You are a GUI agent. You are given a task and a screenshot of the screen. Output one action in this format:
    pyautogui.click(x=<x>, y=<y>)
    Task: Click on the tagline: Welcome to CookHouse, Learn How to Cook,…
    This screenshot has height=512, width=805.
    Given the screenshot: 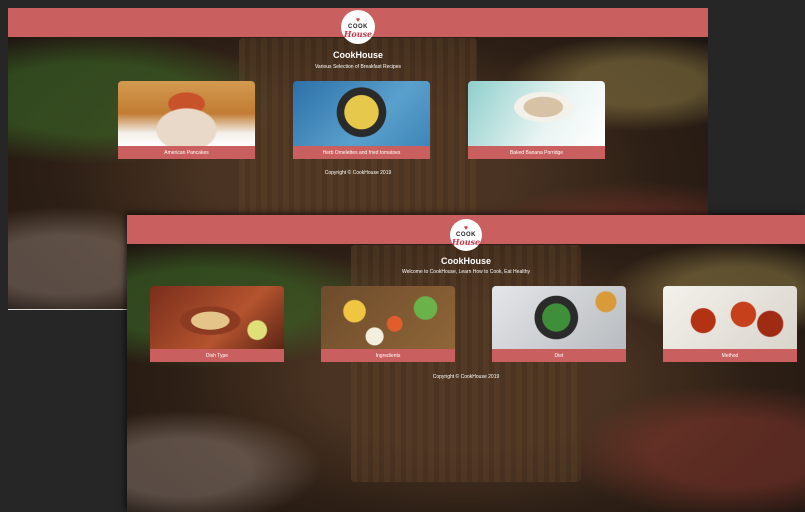 What is the action you would take?
    pyautogui.click(x=466, y=272)
    